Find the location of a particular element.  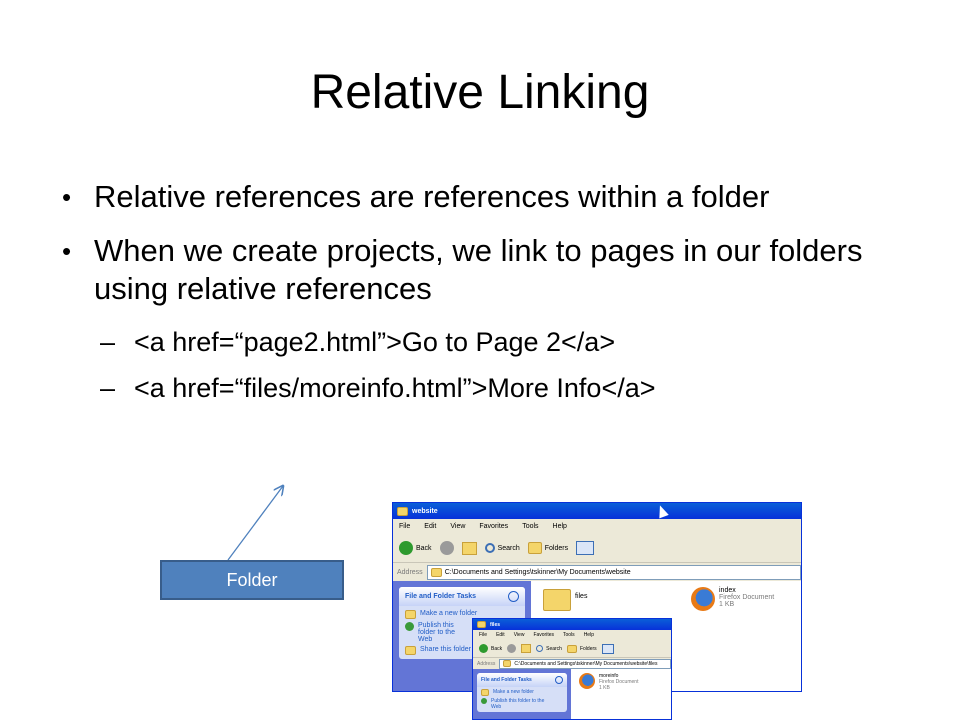

folder-callout: Folder is located at coordinates (252, 580).